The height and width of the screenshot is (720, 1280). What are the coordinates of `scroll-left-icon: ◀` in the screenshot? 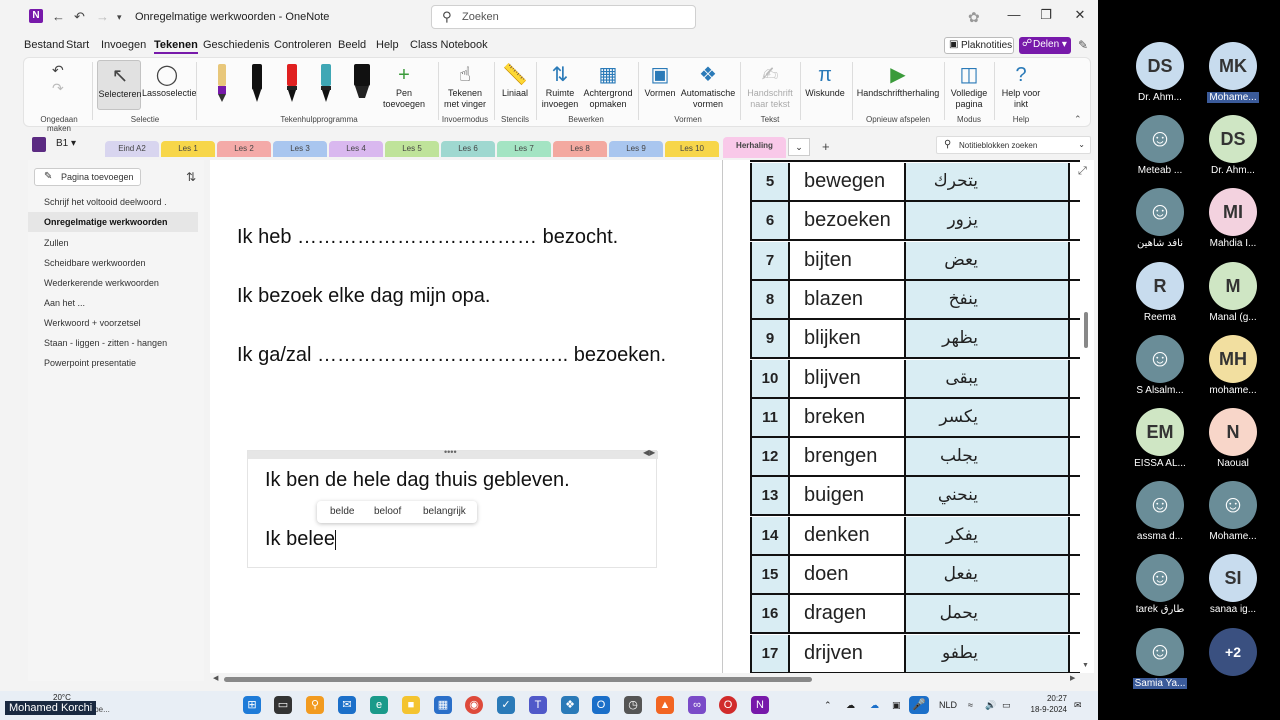 It's located at (215, 678).